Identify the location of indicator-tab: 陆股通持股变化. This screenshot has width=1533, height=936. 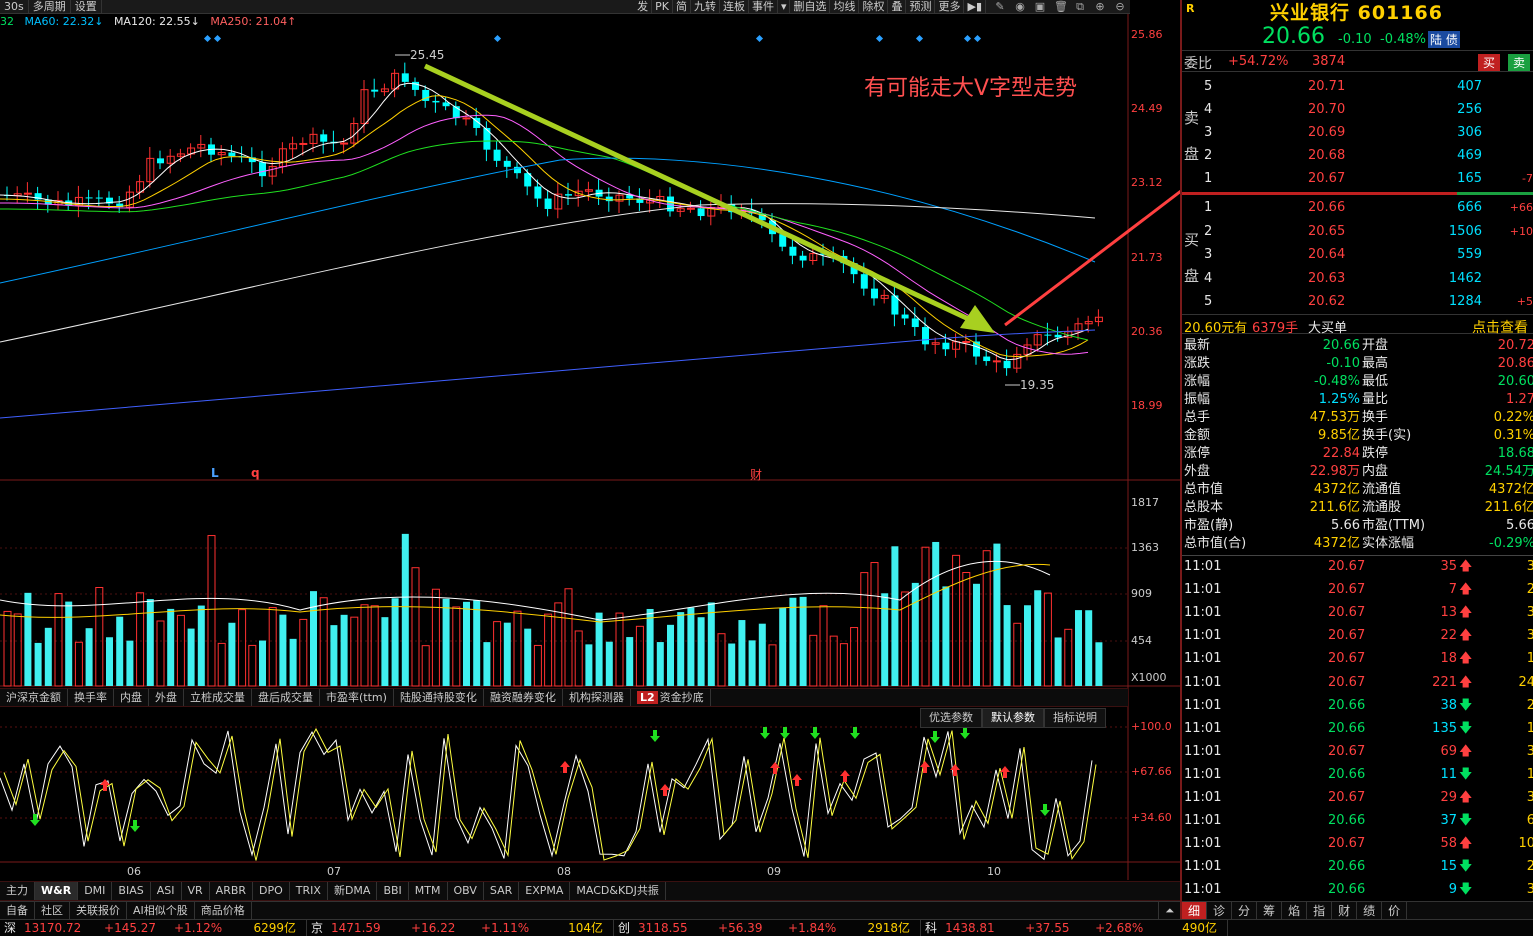
(439, 697).